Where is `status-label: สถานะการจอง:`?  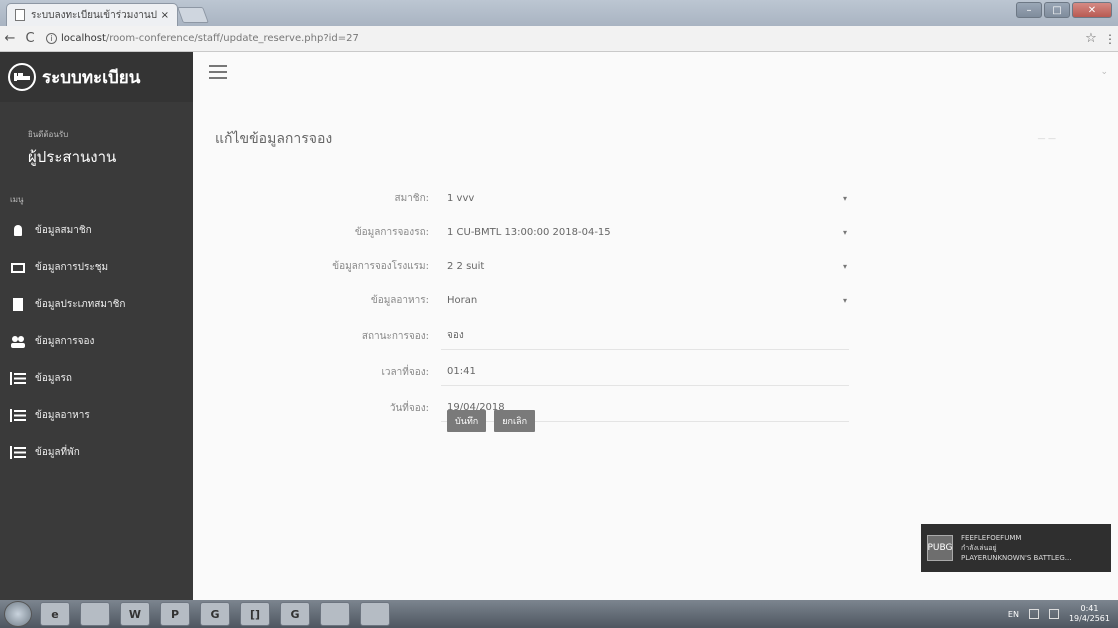
status-label: สถานะการจอง: is located at coordinates (395, 336).